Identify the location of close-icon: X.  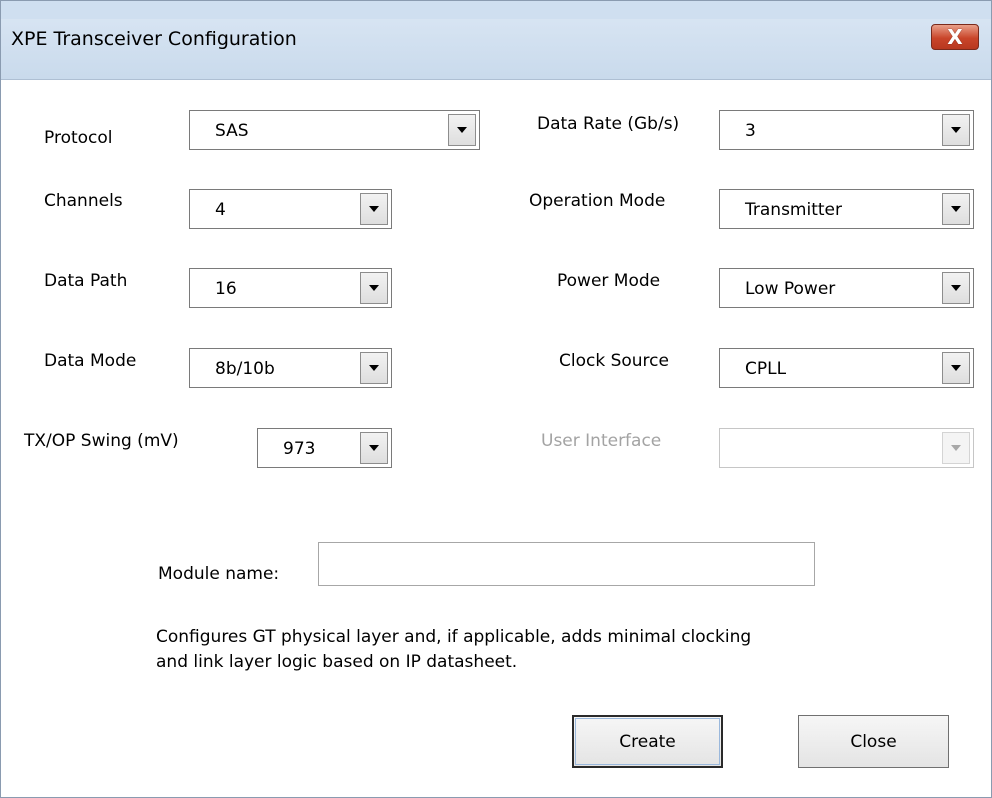
(955, 37).